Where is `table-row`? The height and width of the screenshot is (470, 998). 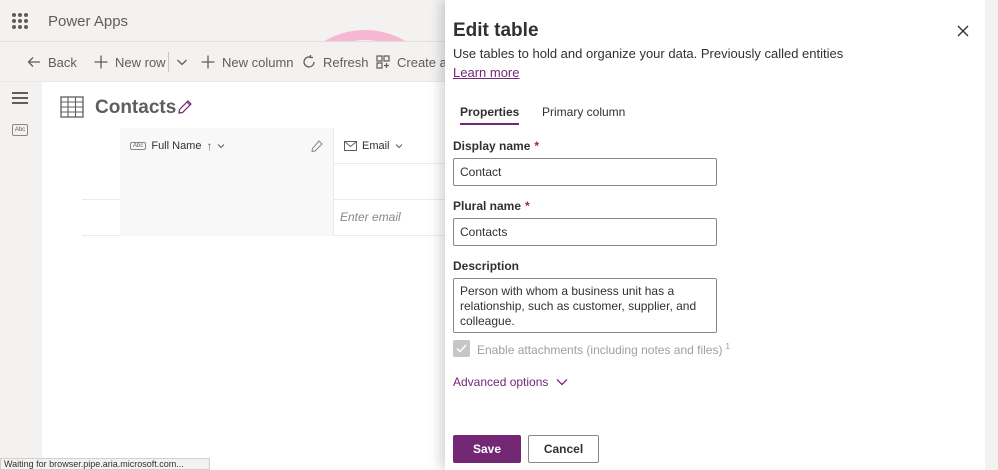 table-row is located at coordinates (267, 182).